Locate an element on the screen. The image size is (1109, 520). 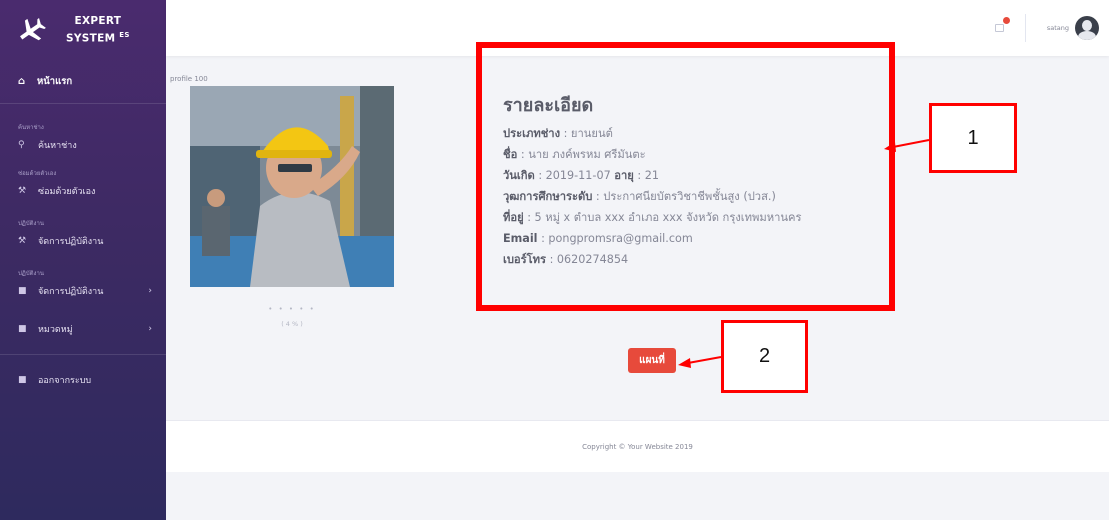
user-avatar-icon is located at coordinates (1087, 28).